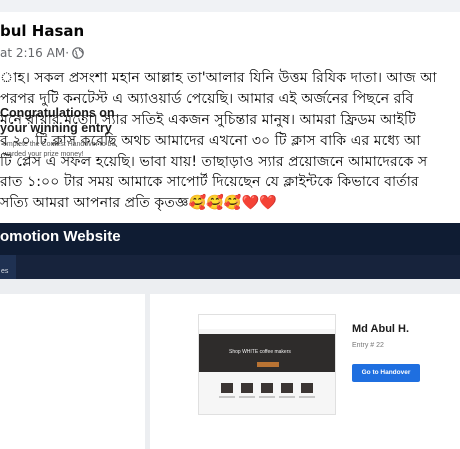 This screenshot has width=460, height=449. Describe the element at coordinates (368, 345) in the screenshot. I see `entry-number: Entry # 22` at that location.